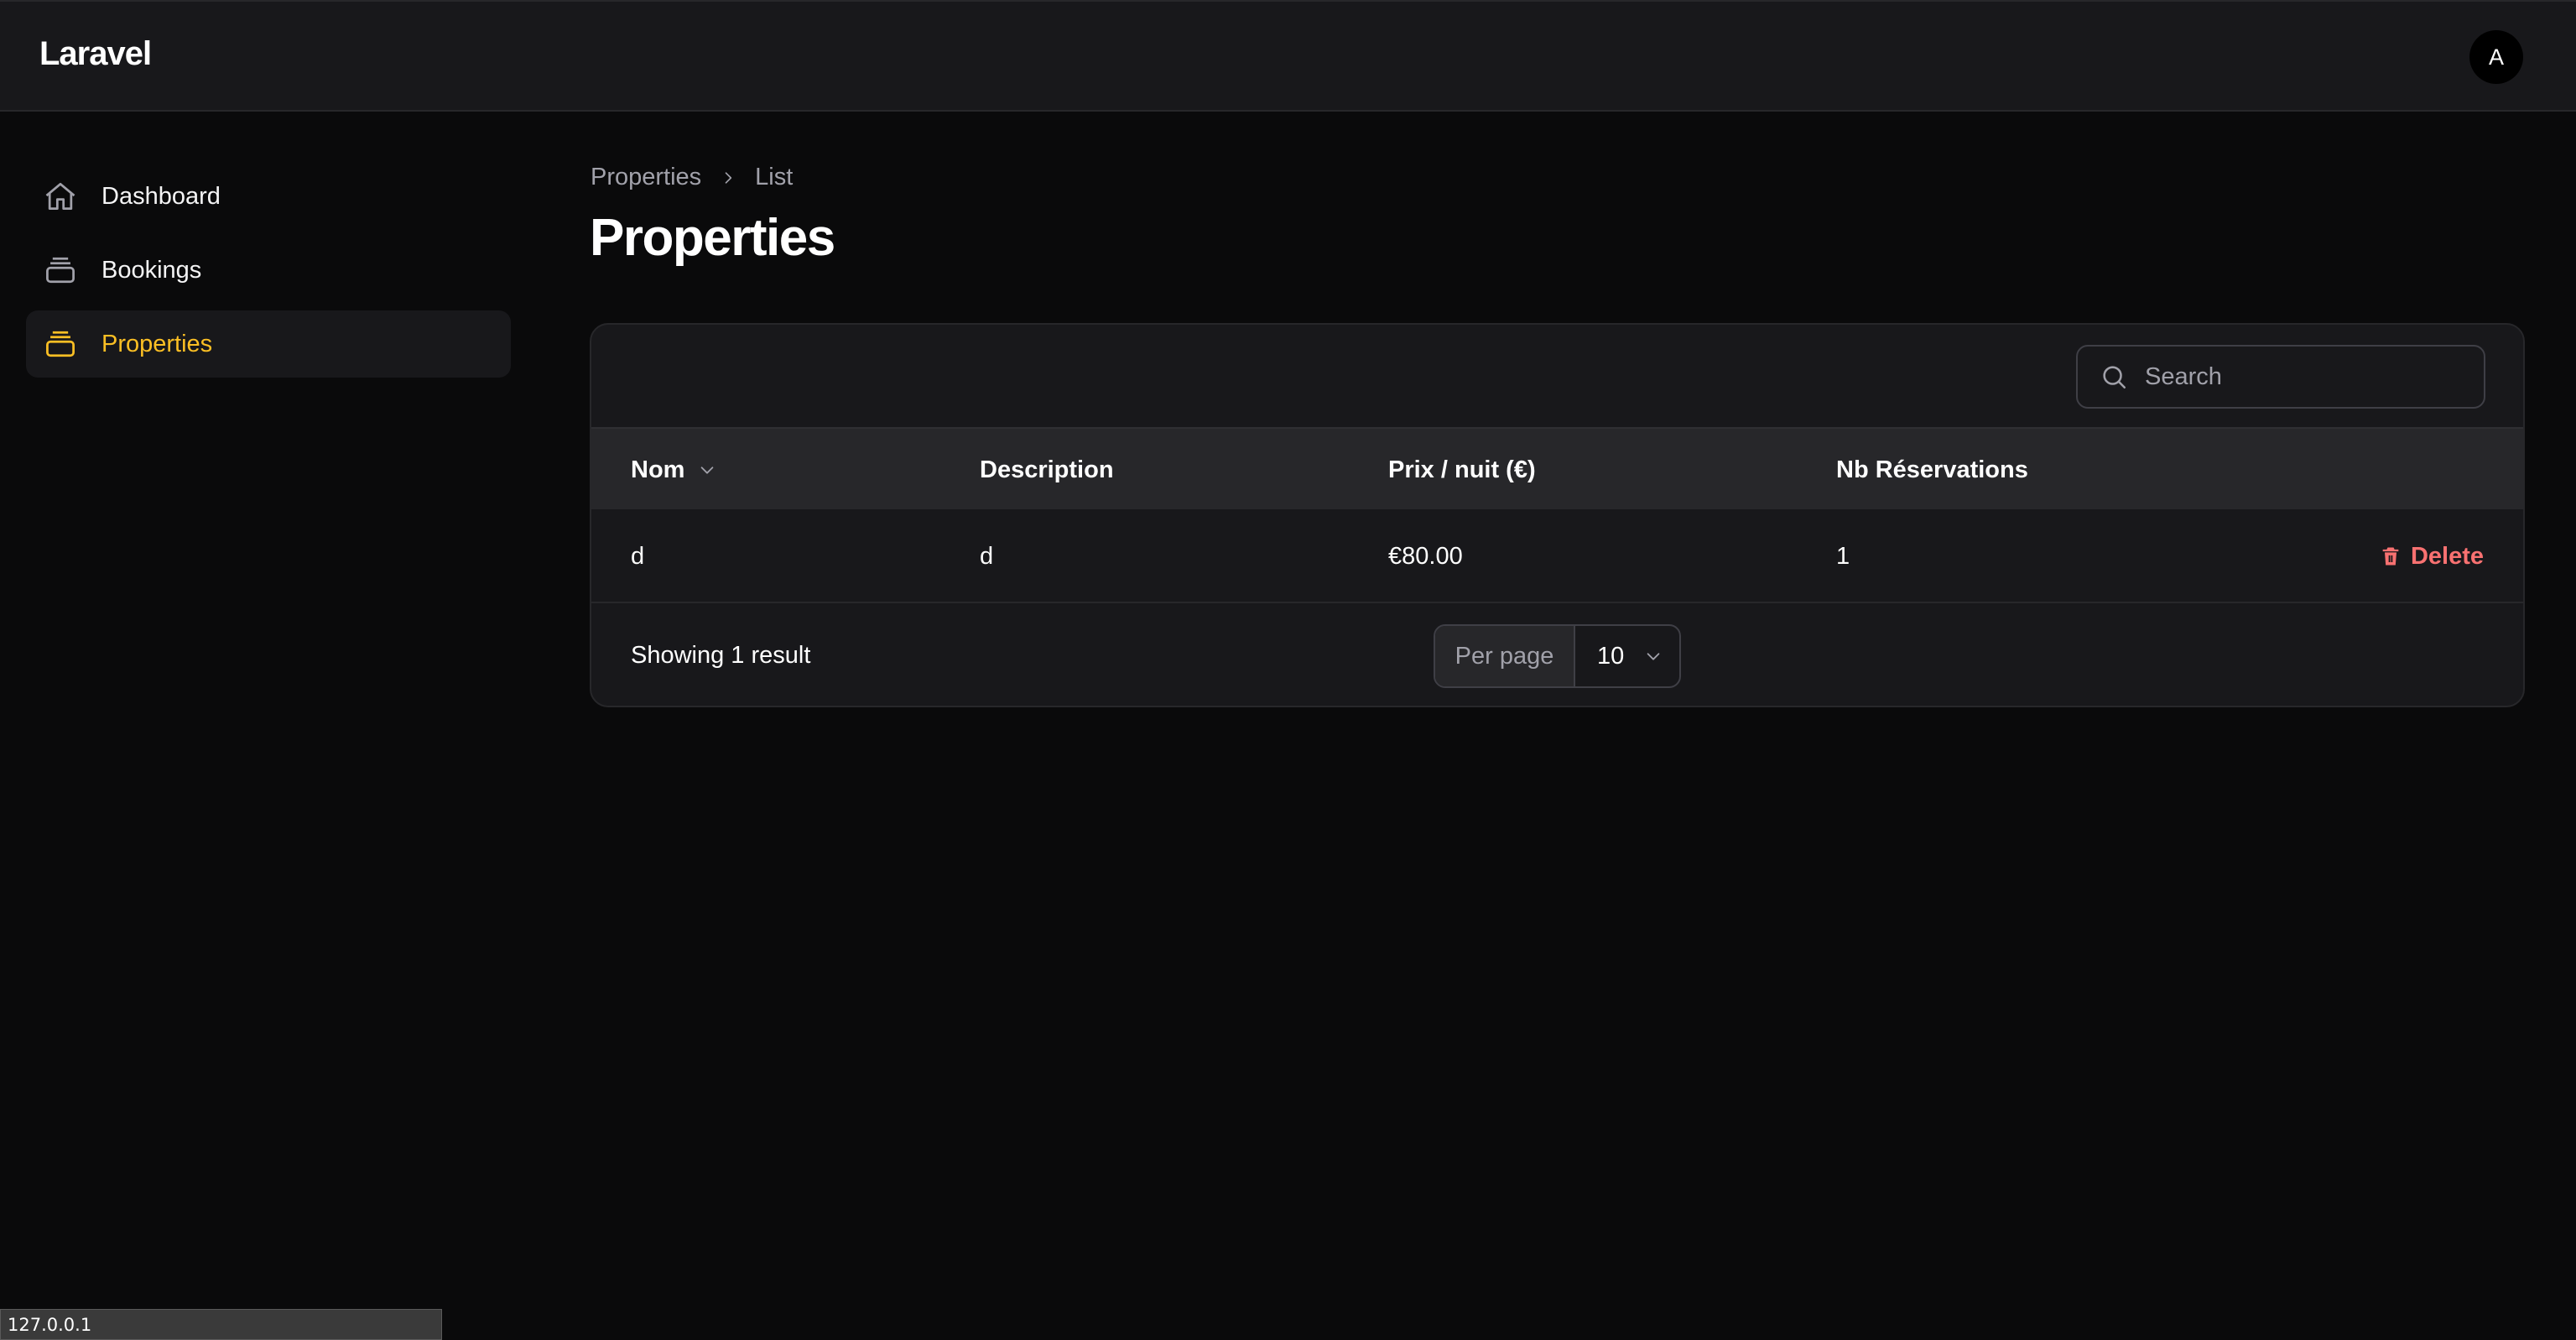  I want to click on cell-prix: €80.00, so click(1425, 556).